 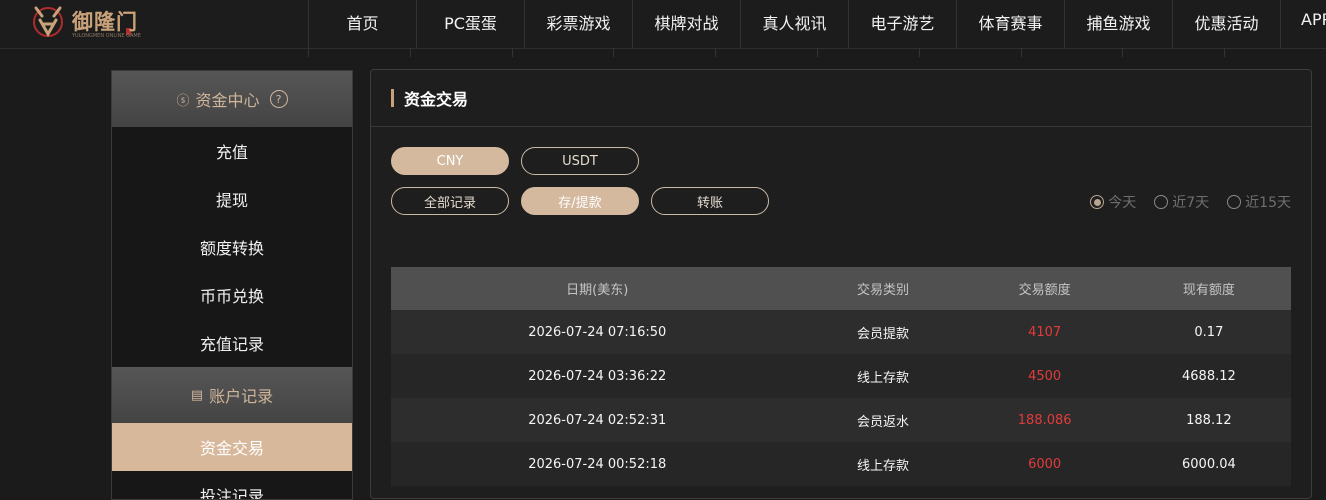 I want to click on table-row: 2026-07-24 07:16:50 会员提款 4107 0.17, so click(x=841, y=332).